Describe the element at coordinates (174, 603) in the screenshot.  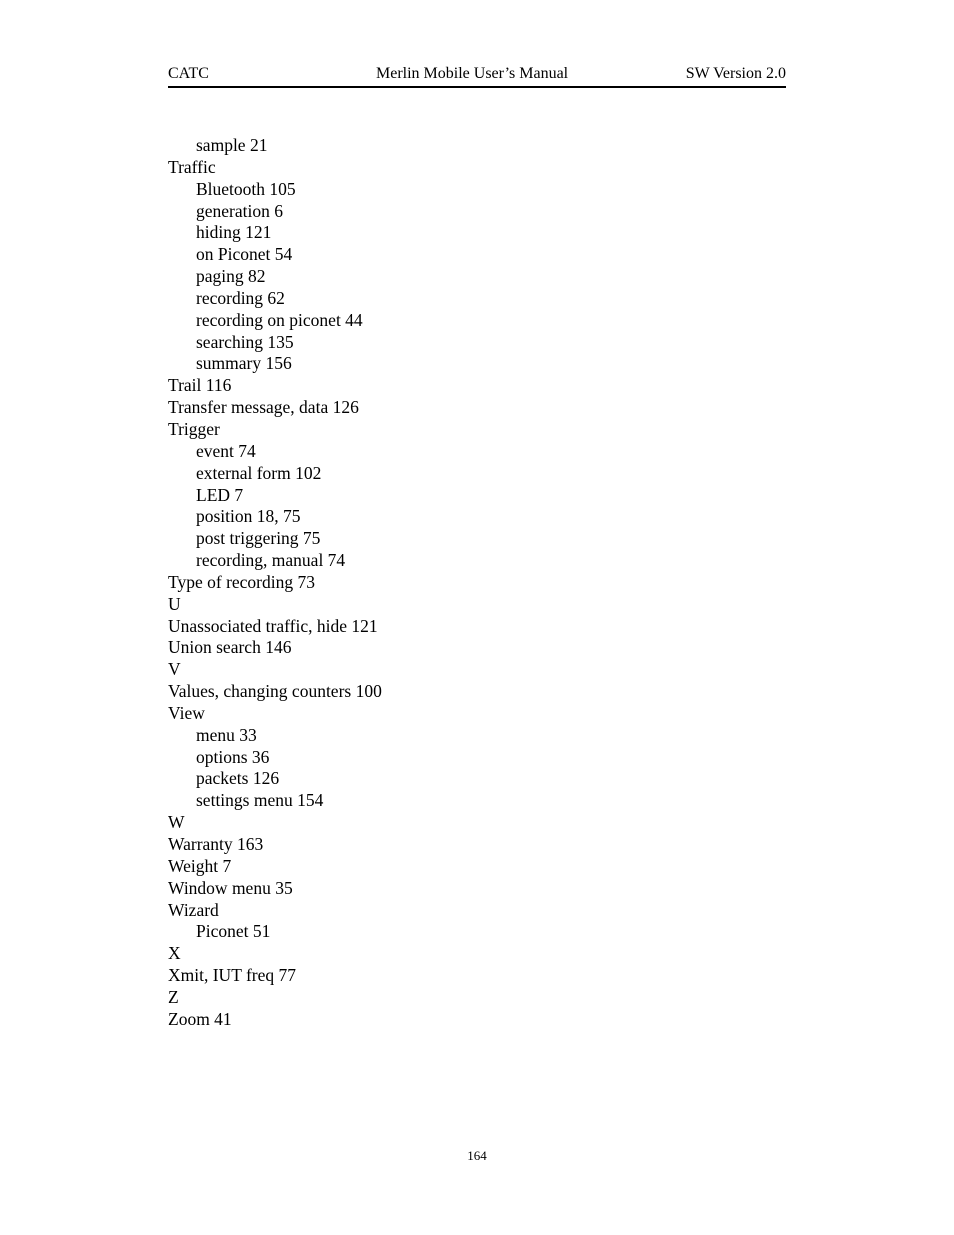
I see `index-entry: U` at that location.